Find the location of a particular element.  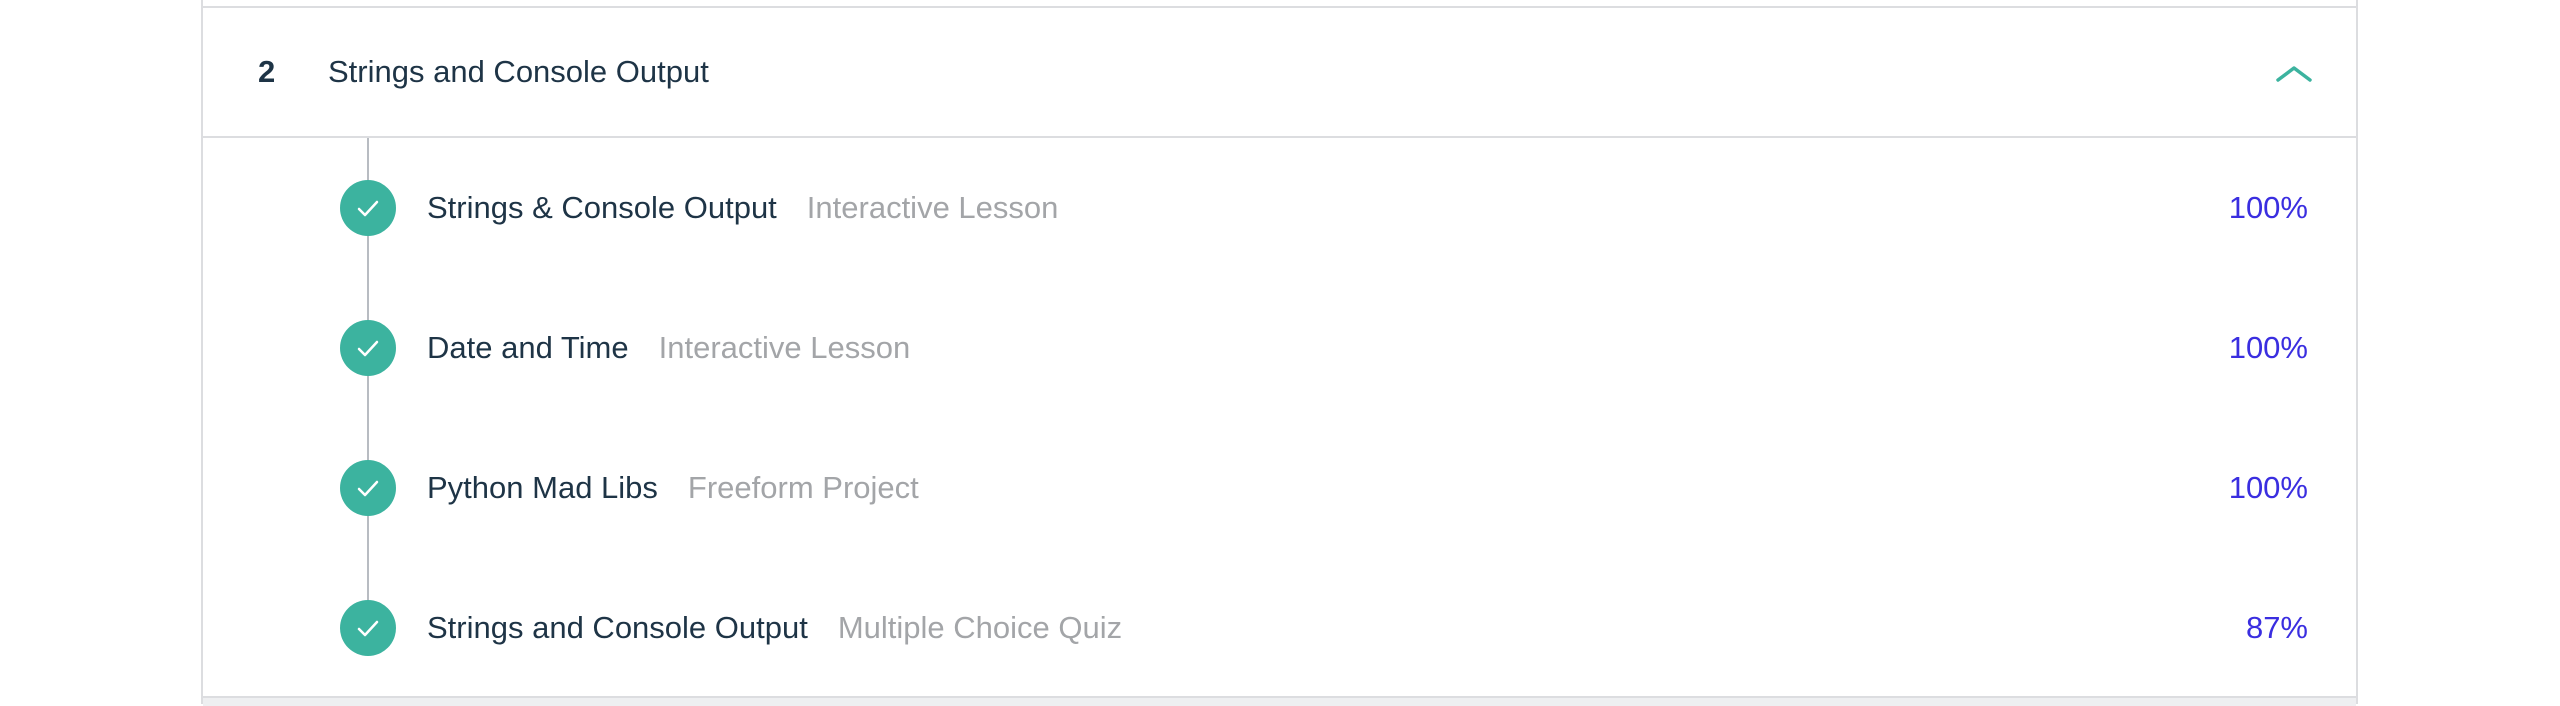

lesson-type: Multiple Choice Quiz is located at coordinates (980, 627).